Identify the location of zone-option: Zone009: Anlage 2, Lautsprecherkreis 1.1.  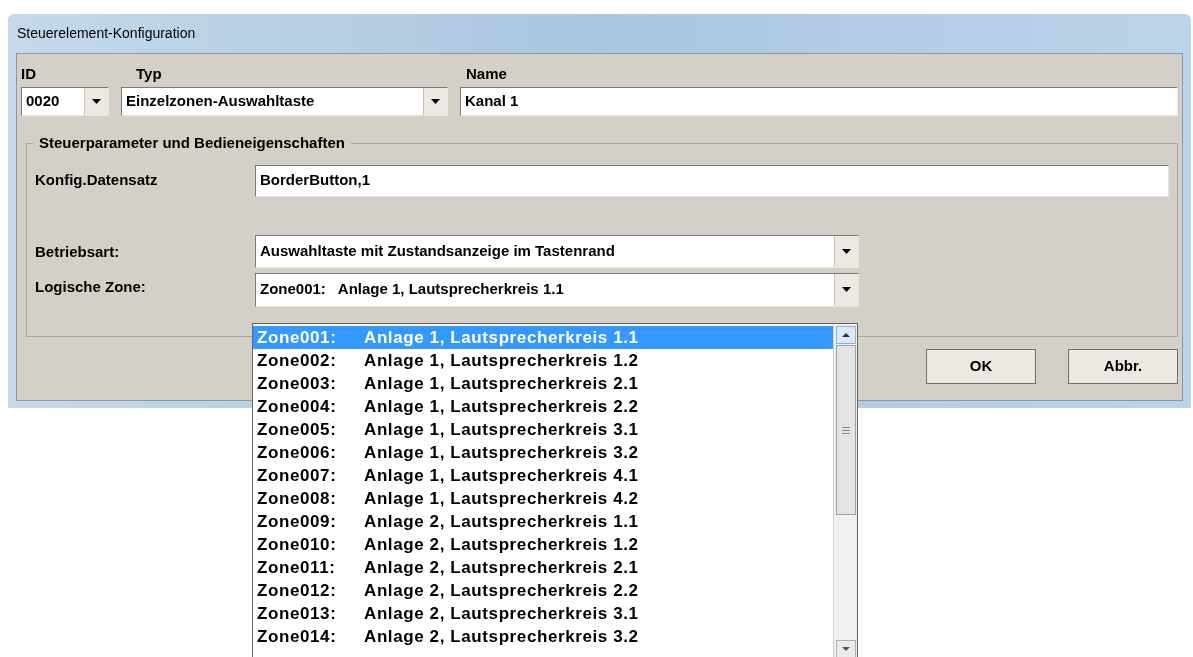
(543, 521).